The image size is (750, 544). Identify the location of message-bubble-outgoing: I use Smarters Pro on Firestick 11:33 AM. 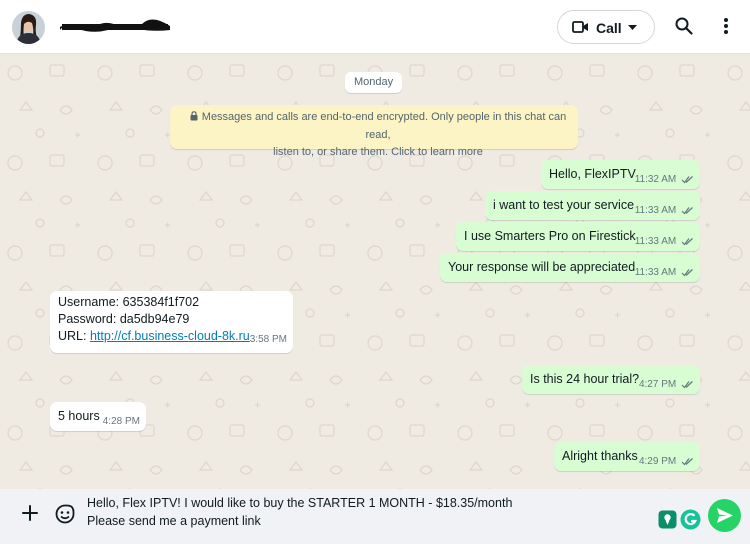
(578, 236).